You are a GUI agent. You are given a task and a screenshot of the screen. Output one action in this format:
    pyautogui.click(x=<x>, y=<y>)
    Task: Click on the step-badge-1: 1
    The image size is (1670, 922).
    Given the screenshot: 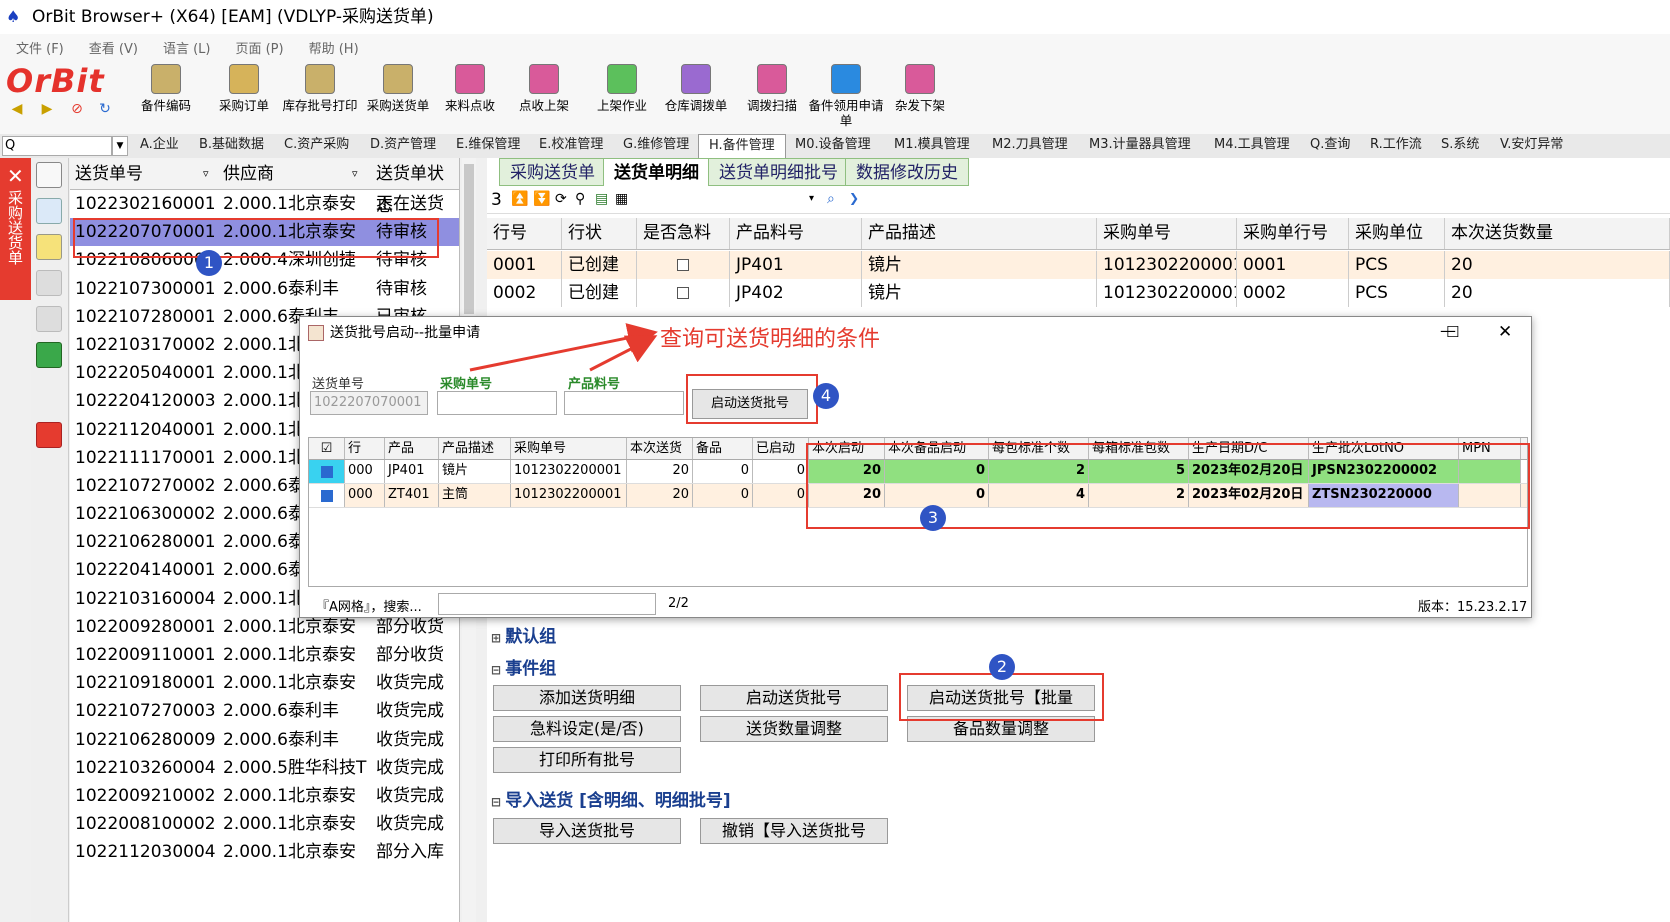 What is the action you would take?
    pyautogui.click(x=209, y=263)
    